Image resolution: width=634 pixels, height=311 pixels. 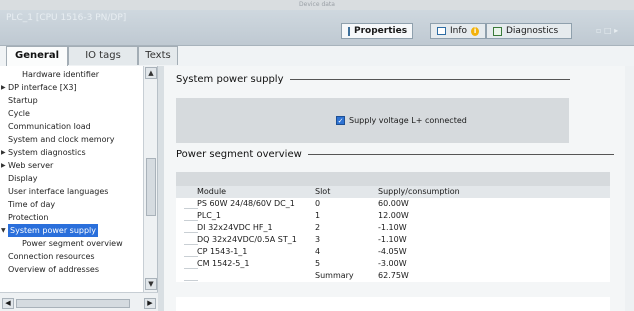 I want to click on table-row: DQ 32x24VDC/0.5A ST_1 3 -1.10W, so click(x=393, y=240).